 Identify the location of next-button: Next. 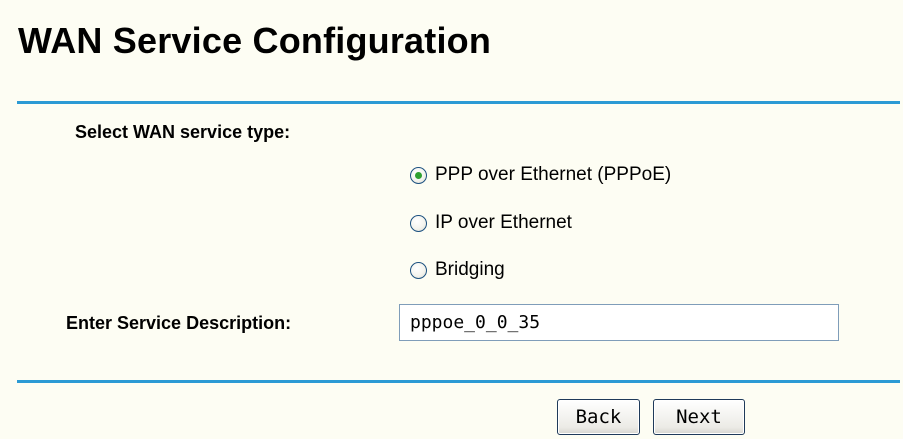
(699, 417).